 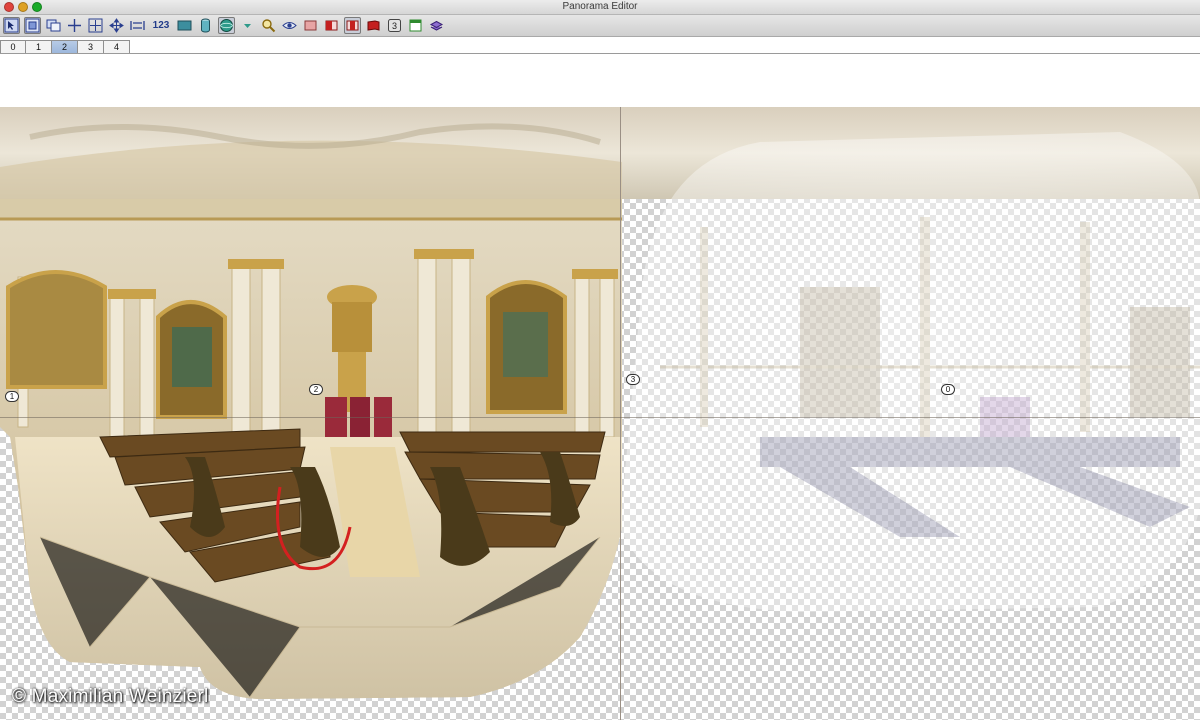 I want to click on image-marker-0: 0, so click(x=948, y=389).